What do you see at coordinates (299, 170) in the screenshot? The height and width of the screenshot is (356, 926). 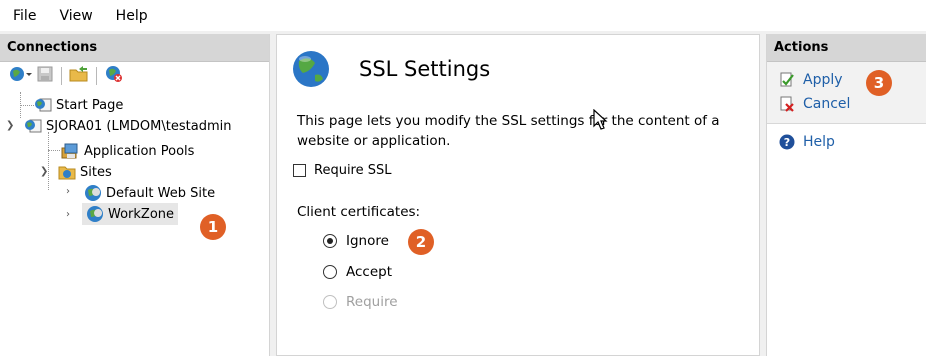 I see `checkbox-box` at bounding box center [299, 170].